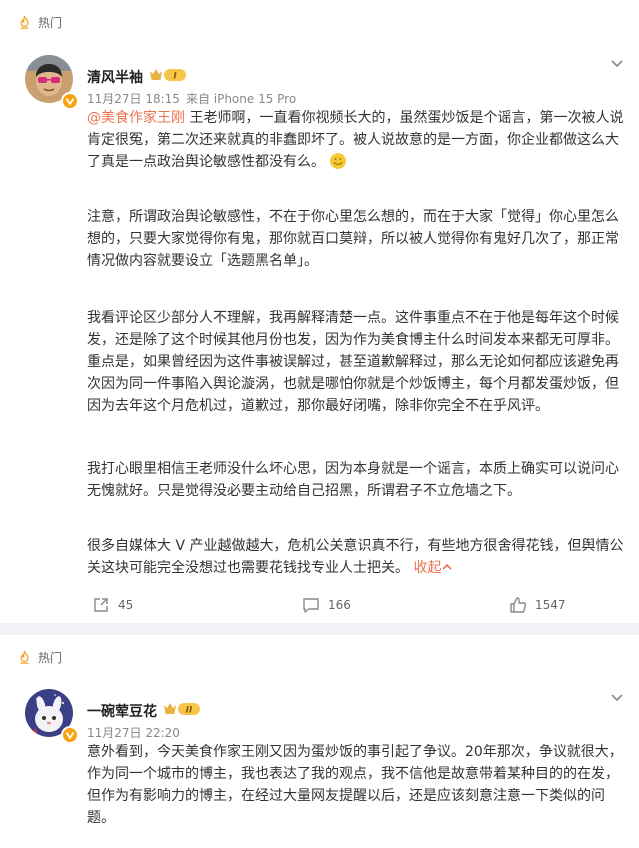 The height and width of the screenshot is (848, 639). I want to click on comment-button: 166, so click(326, 605).